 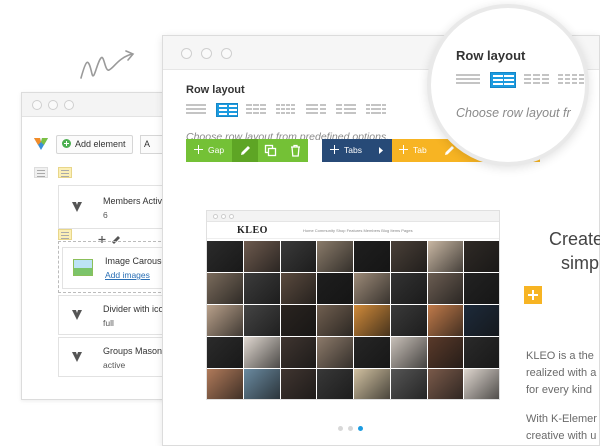 I want to click on back-window-titlebar, so click(x=96, y=105).